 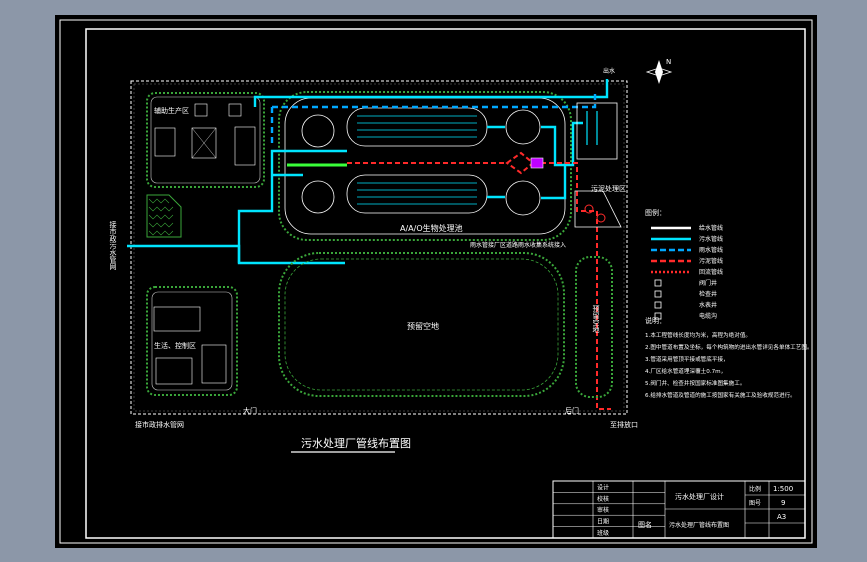 What do you see at coordinates (685, 294) in the screenshot?
I see `legend-item: 检查井` at bounding box center [685, 294].